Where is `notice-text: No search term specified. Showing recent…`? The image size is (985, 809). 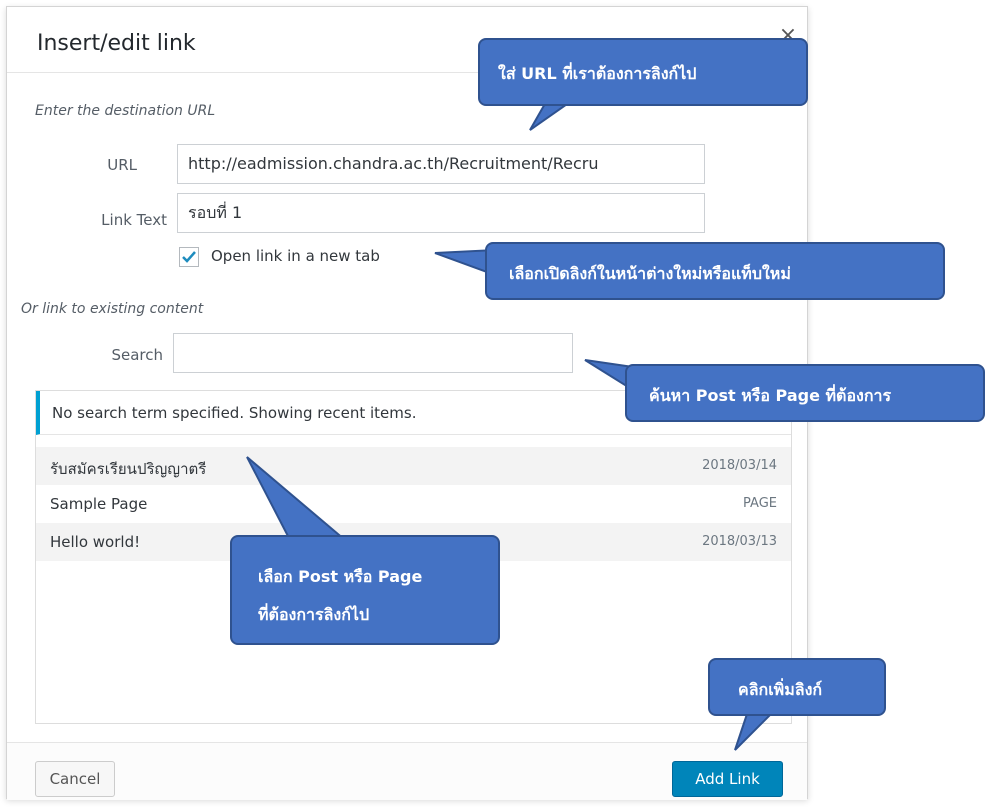
notice-text: No search term specified. Showing recent… is located at coordinates (234, 413).